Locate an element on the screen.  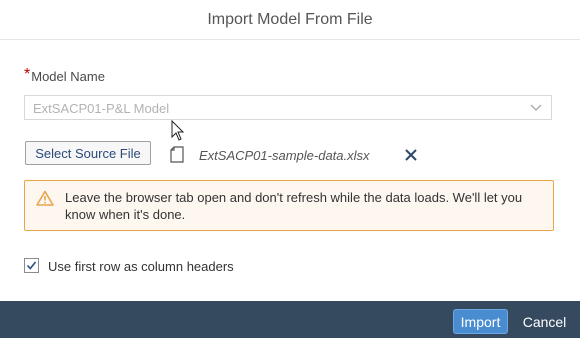
checkmark-icon is located at coordinates (31, 265).